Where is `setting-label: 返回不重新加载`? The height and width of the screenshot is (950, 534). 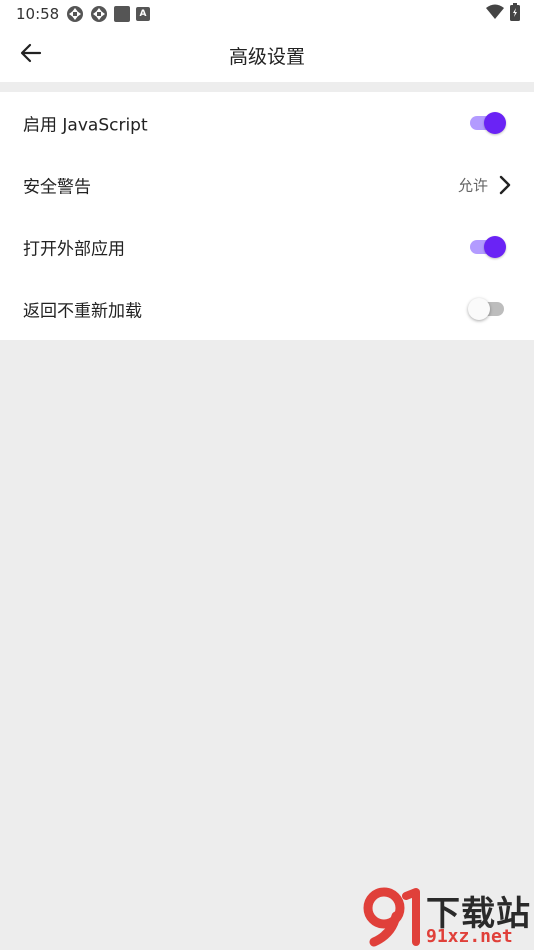 setting-label: 返回不重新加载 is located at coordinates (82, 311).